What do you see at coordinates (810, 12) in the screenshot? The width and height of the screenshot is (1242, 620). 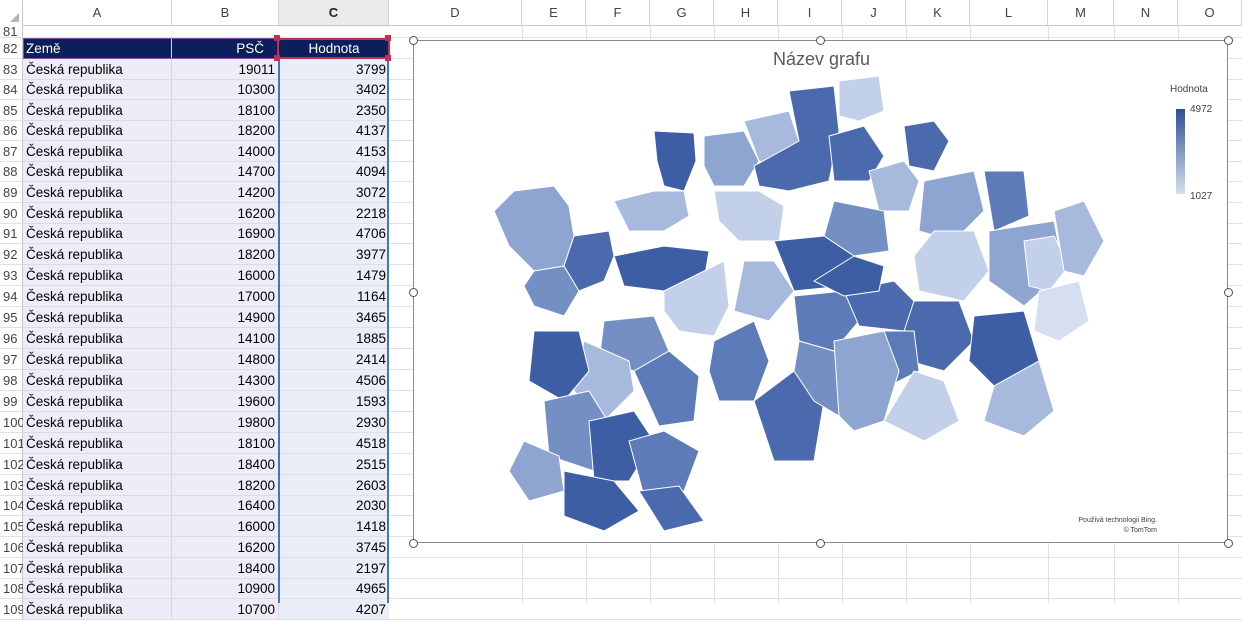 I see `column-header-i: I` at bounding box center [810, 12].